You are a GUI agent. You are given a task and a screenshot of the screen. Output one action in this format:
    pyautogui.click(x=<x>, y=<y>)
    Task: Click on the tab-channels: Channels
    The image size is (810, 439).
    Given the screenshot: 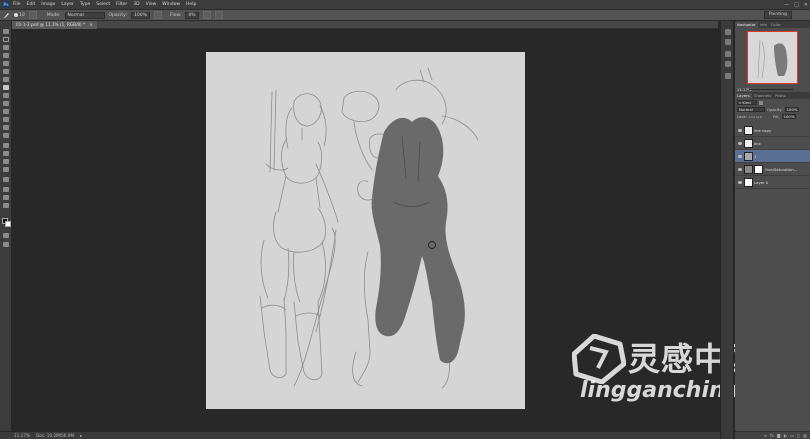 What is the action you would take?
    pyautogui.click(x=763, y=96)
    